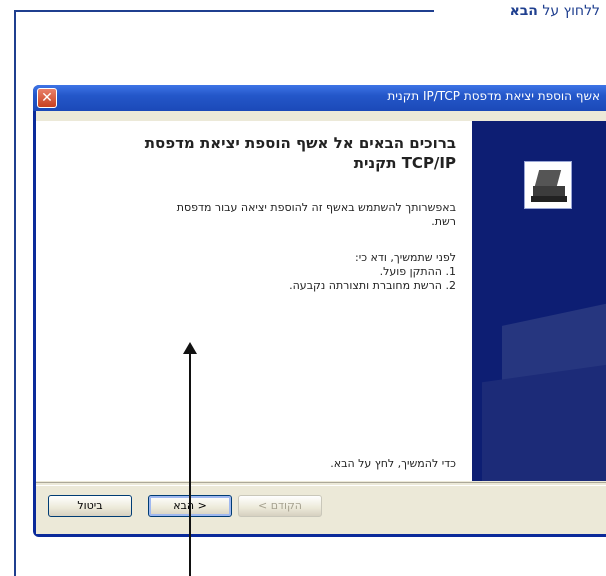  I want to click on heading-line-1: ברוכים הבאים אל אשף הוספת יציאת מדפסת, so click(300, 143).